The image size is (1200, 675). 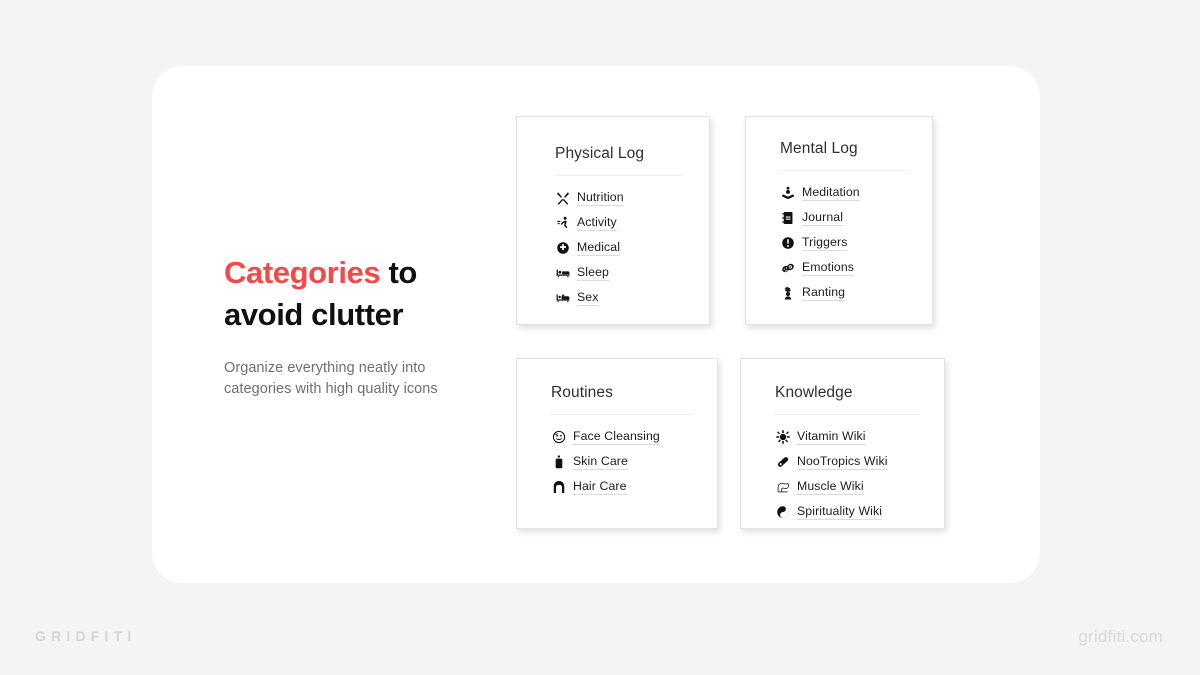 I want to click on list-item-label: Triggers, so click(x=825, y=243).